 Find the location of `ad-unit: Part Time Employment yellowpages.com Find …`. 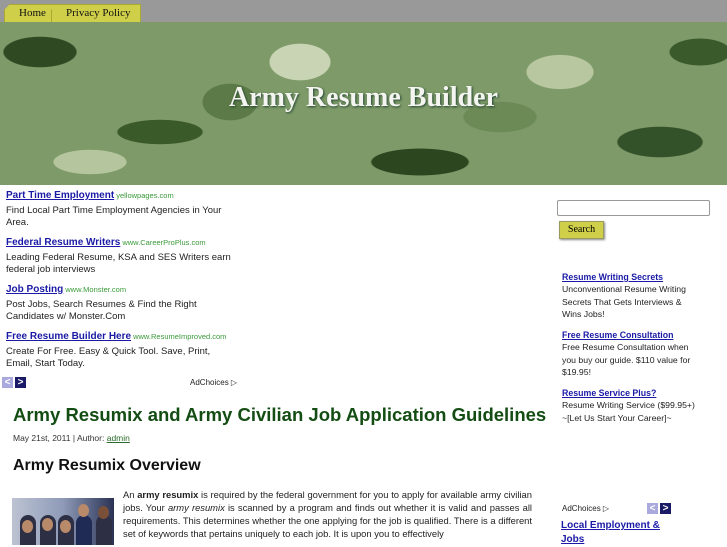

ad-unit: Part Time Employment yellowpages.com Find … is located at coordinates (121, 209).